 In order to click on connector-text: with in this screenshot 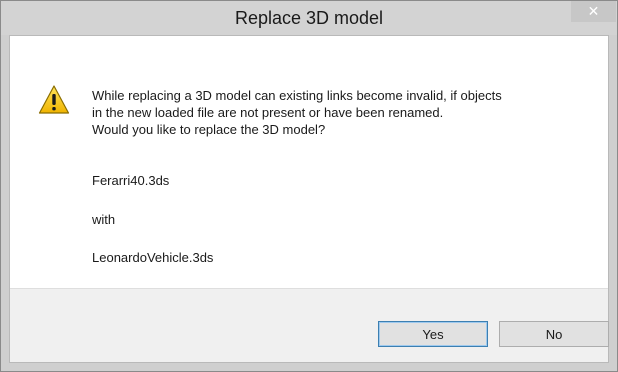, I will do `click(104, 219)`.